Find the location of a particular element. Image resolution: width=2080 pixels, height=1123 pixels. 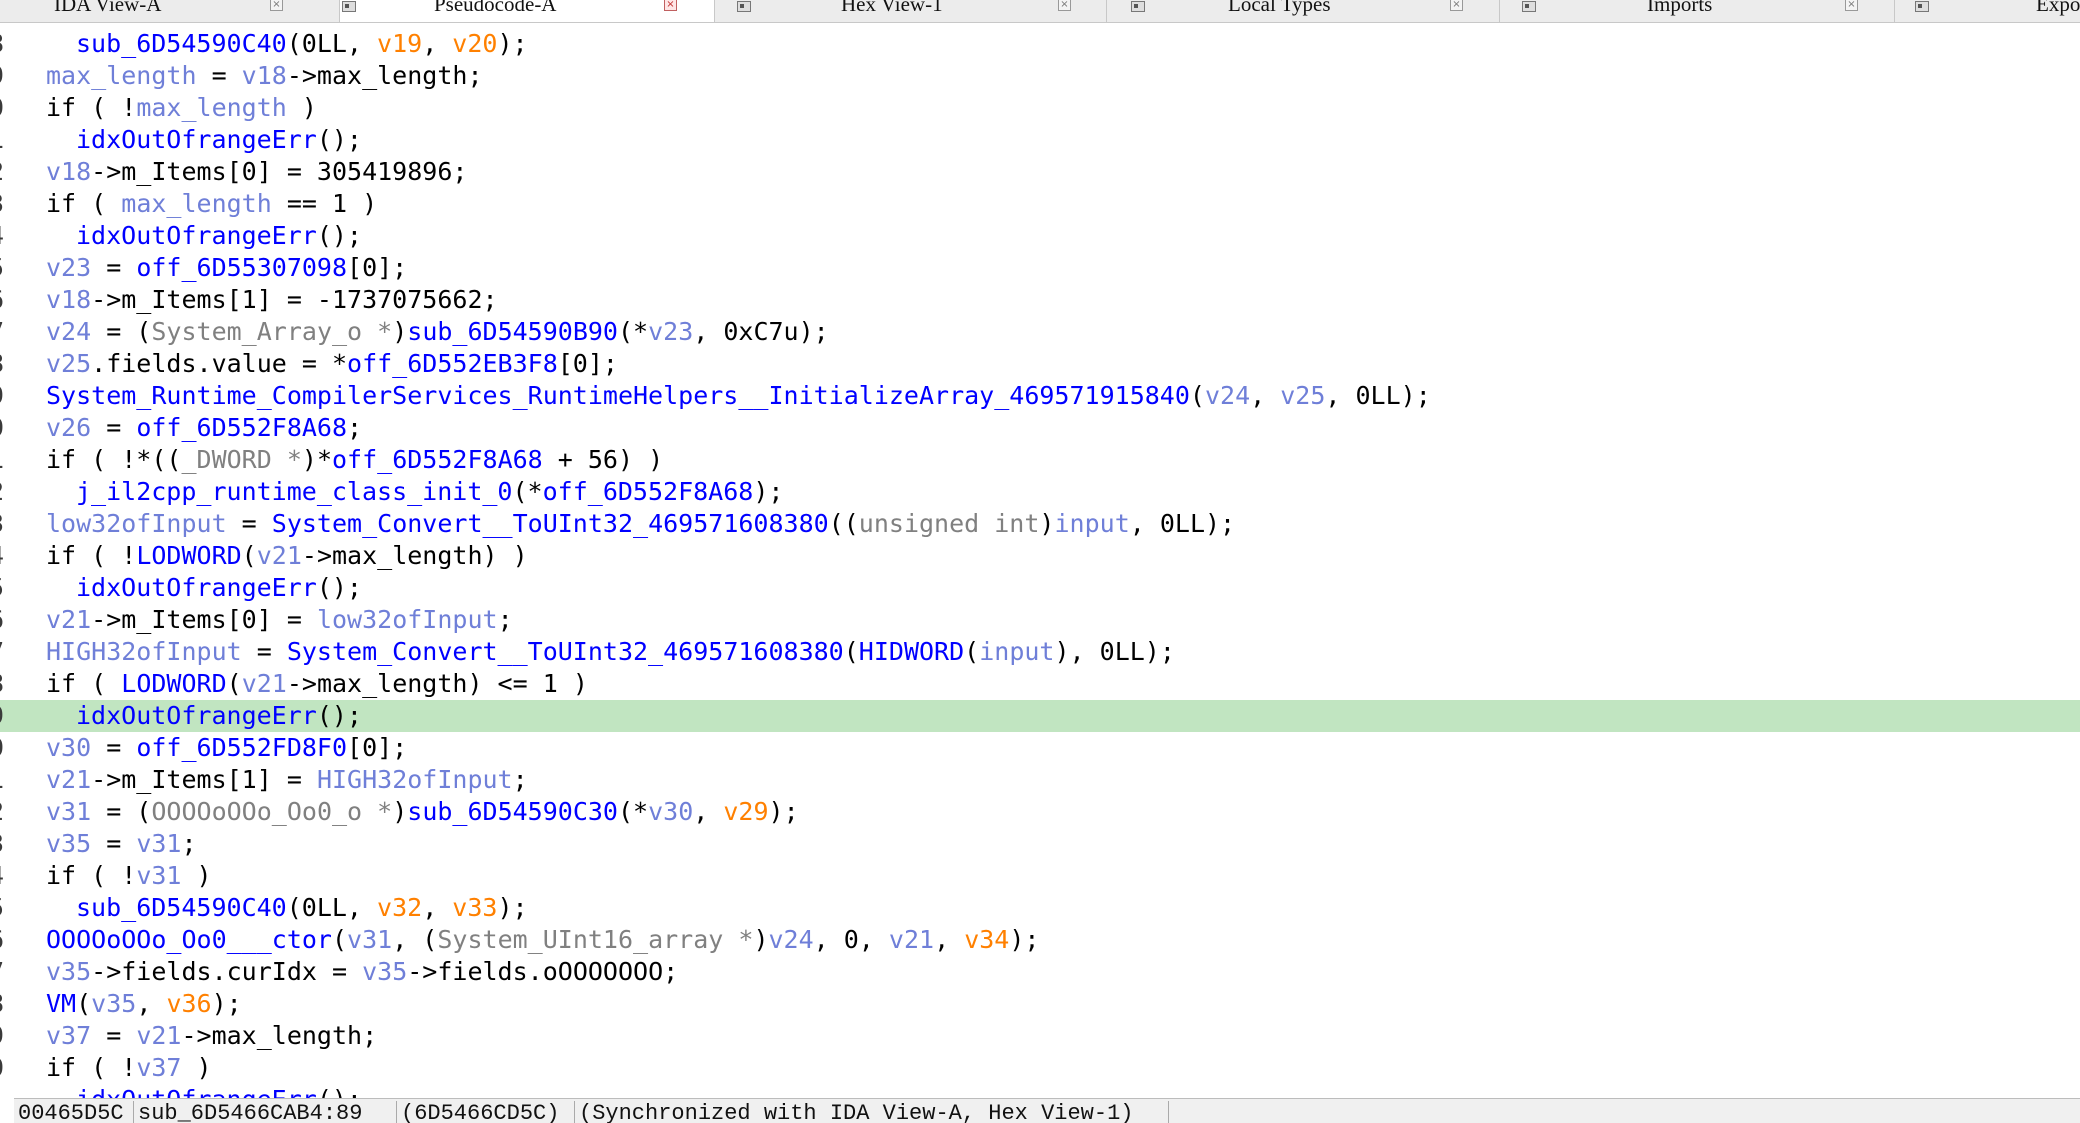

code-token: v29 is located at coordinates (745, 811).